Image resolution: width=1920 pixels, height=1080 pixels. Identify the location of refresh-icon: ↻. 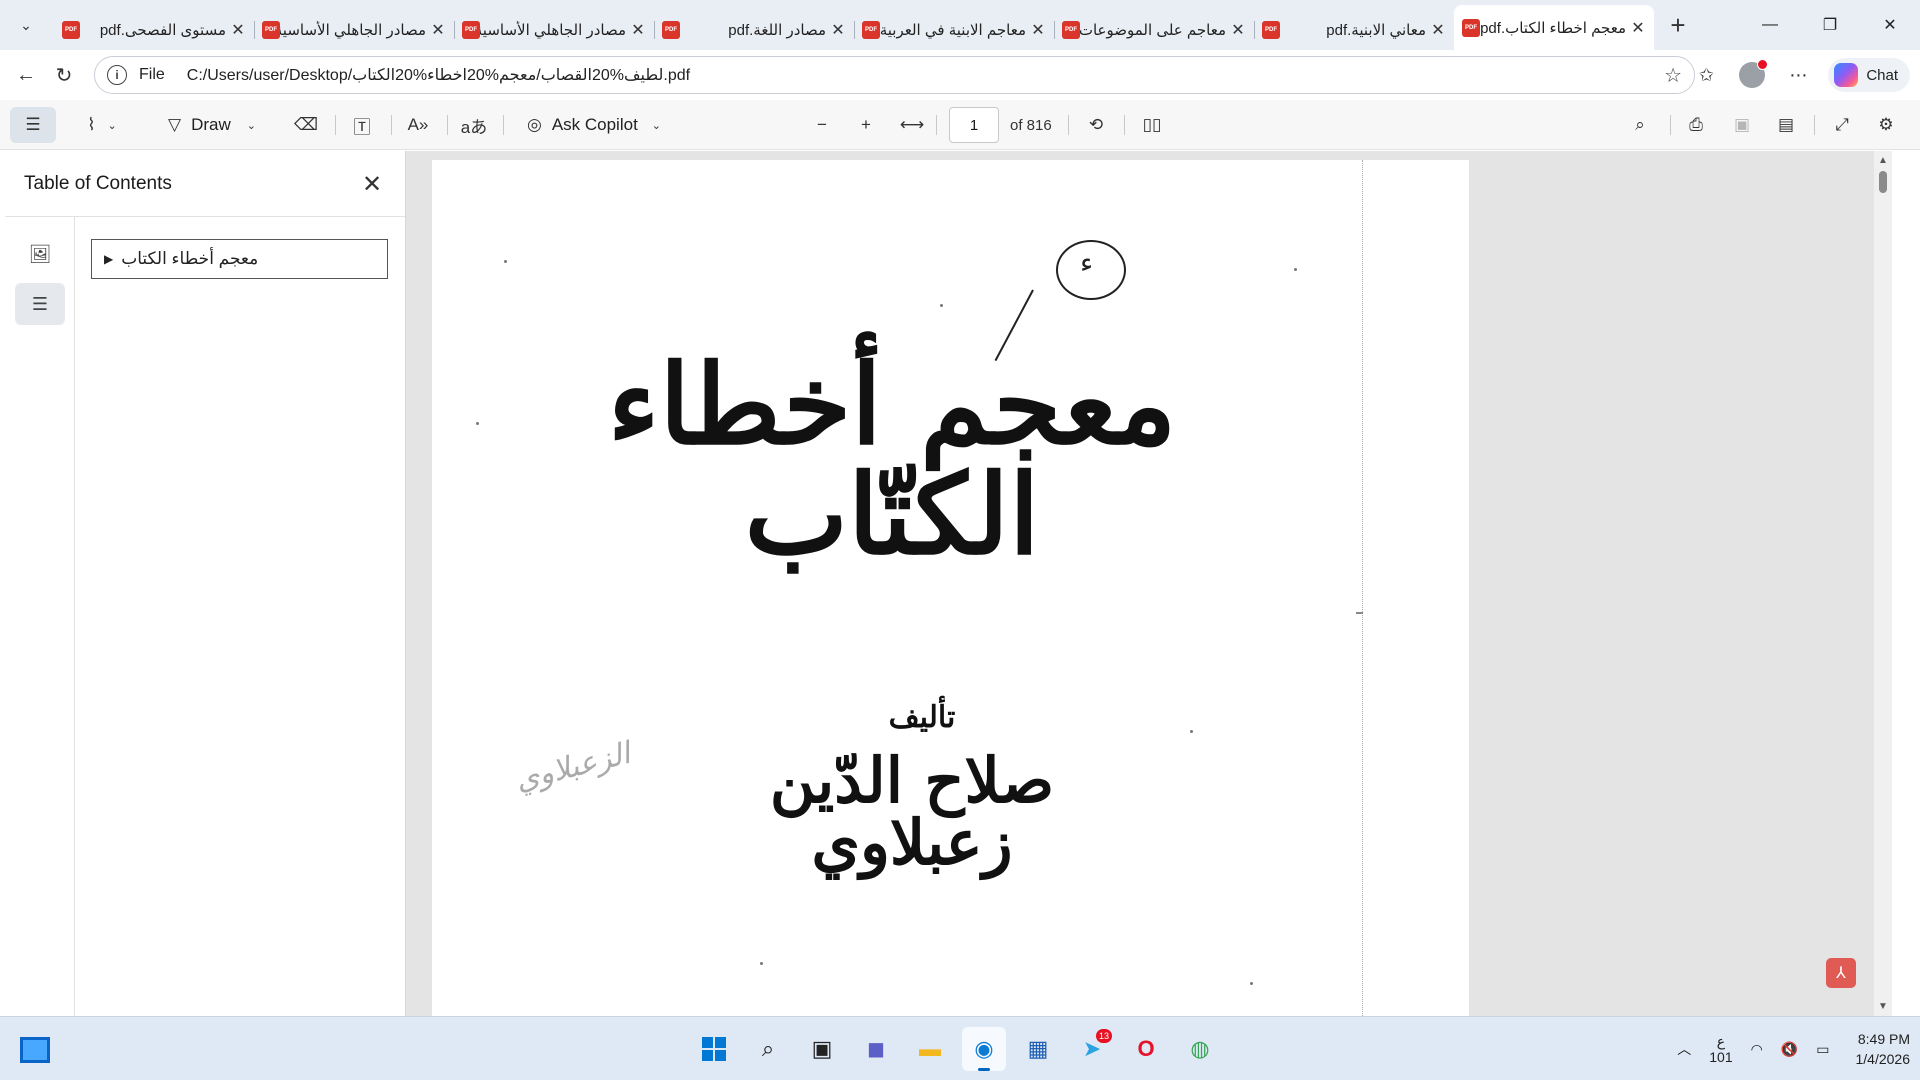
(64, 75).